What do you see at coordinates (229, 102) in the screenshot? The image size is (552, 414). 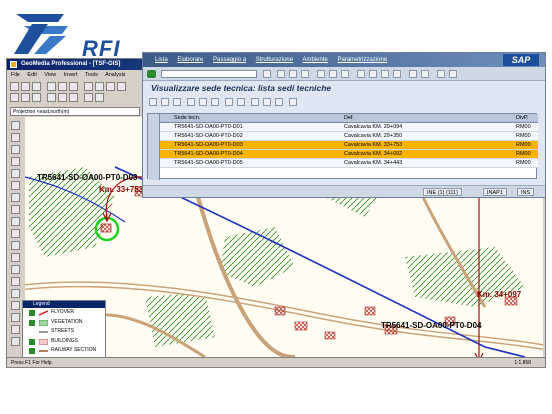 I see `sum-icon` at bounding box center [229, 102].